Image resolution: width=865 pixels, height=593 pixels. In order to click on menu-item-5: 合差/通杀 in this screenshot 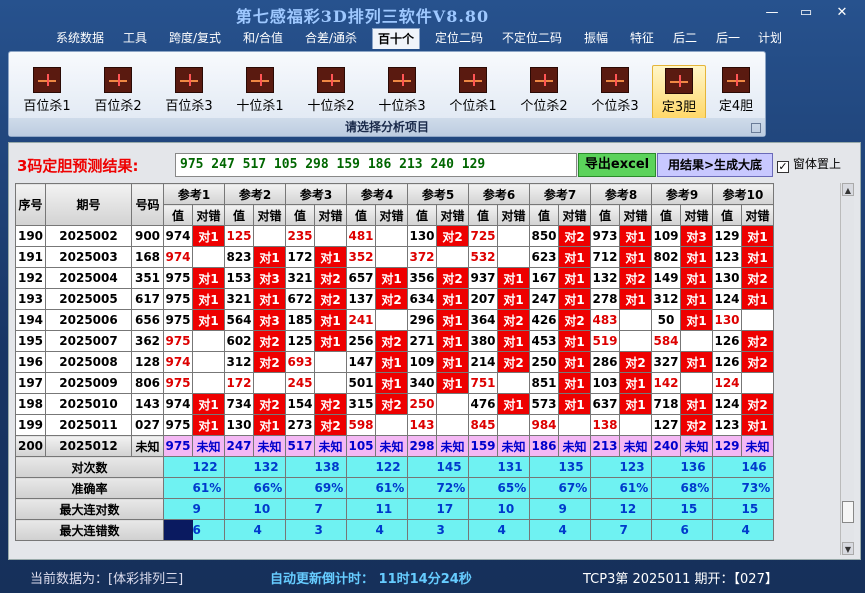, I will do `click(331, 38)`.